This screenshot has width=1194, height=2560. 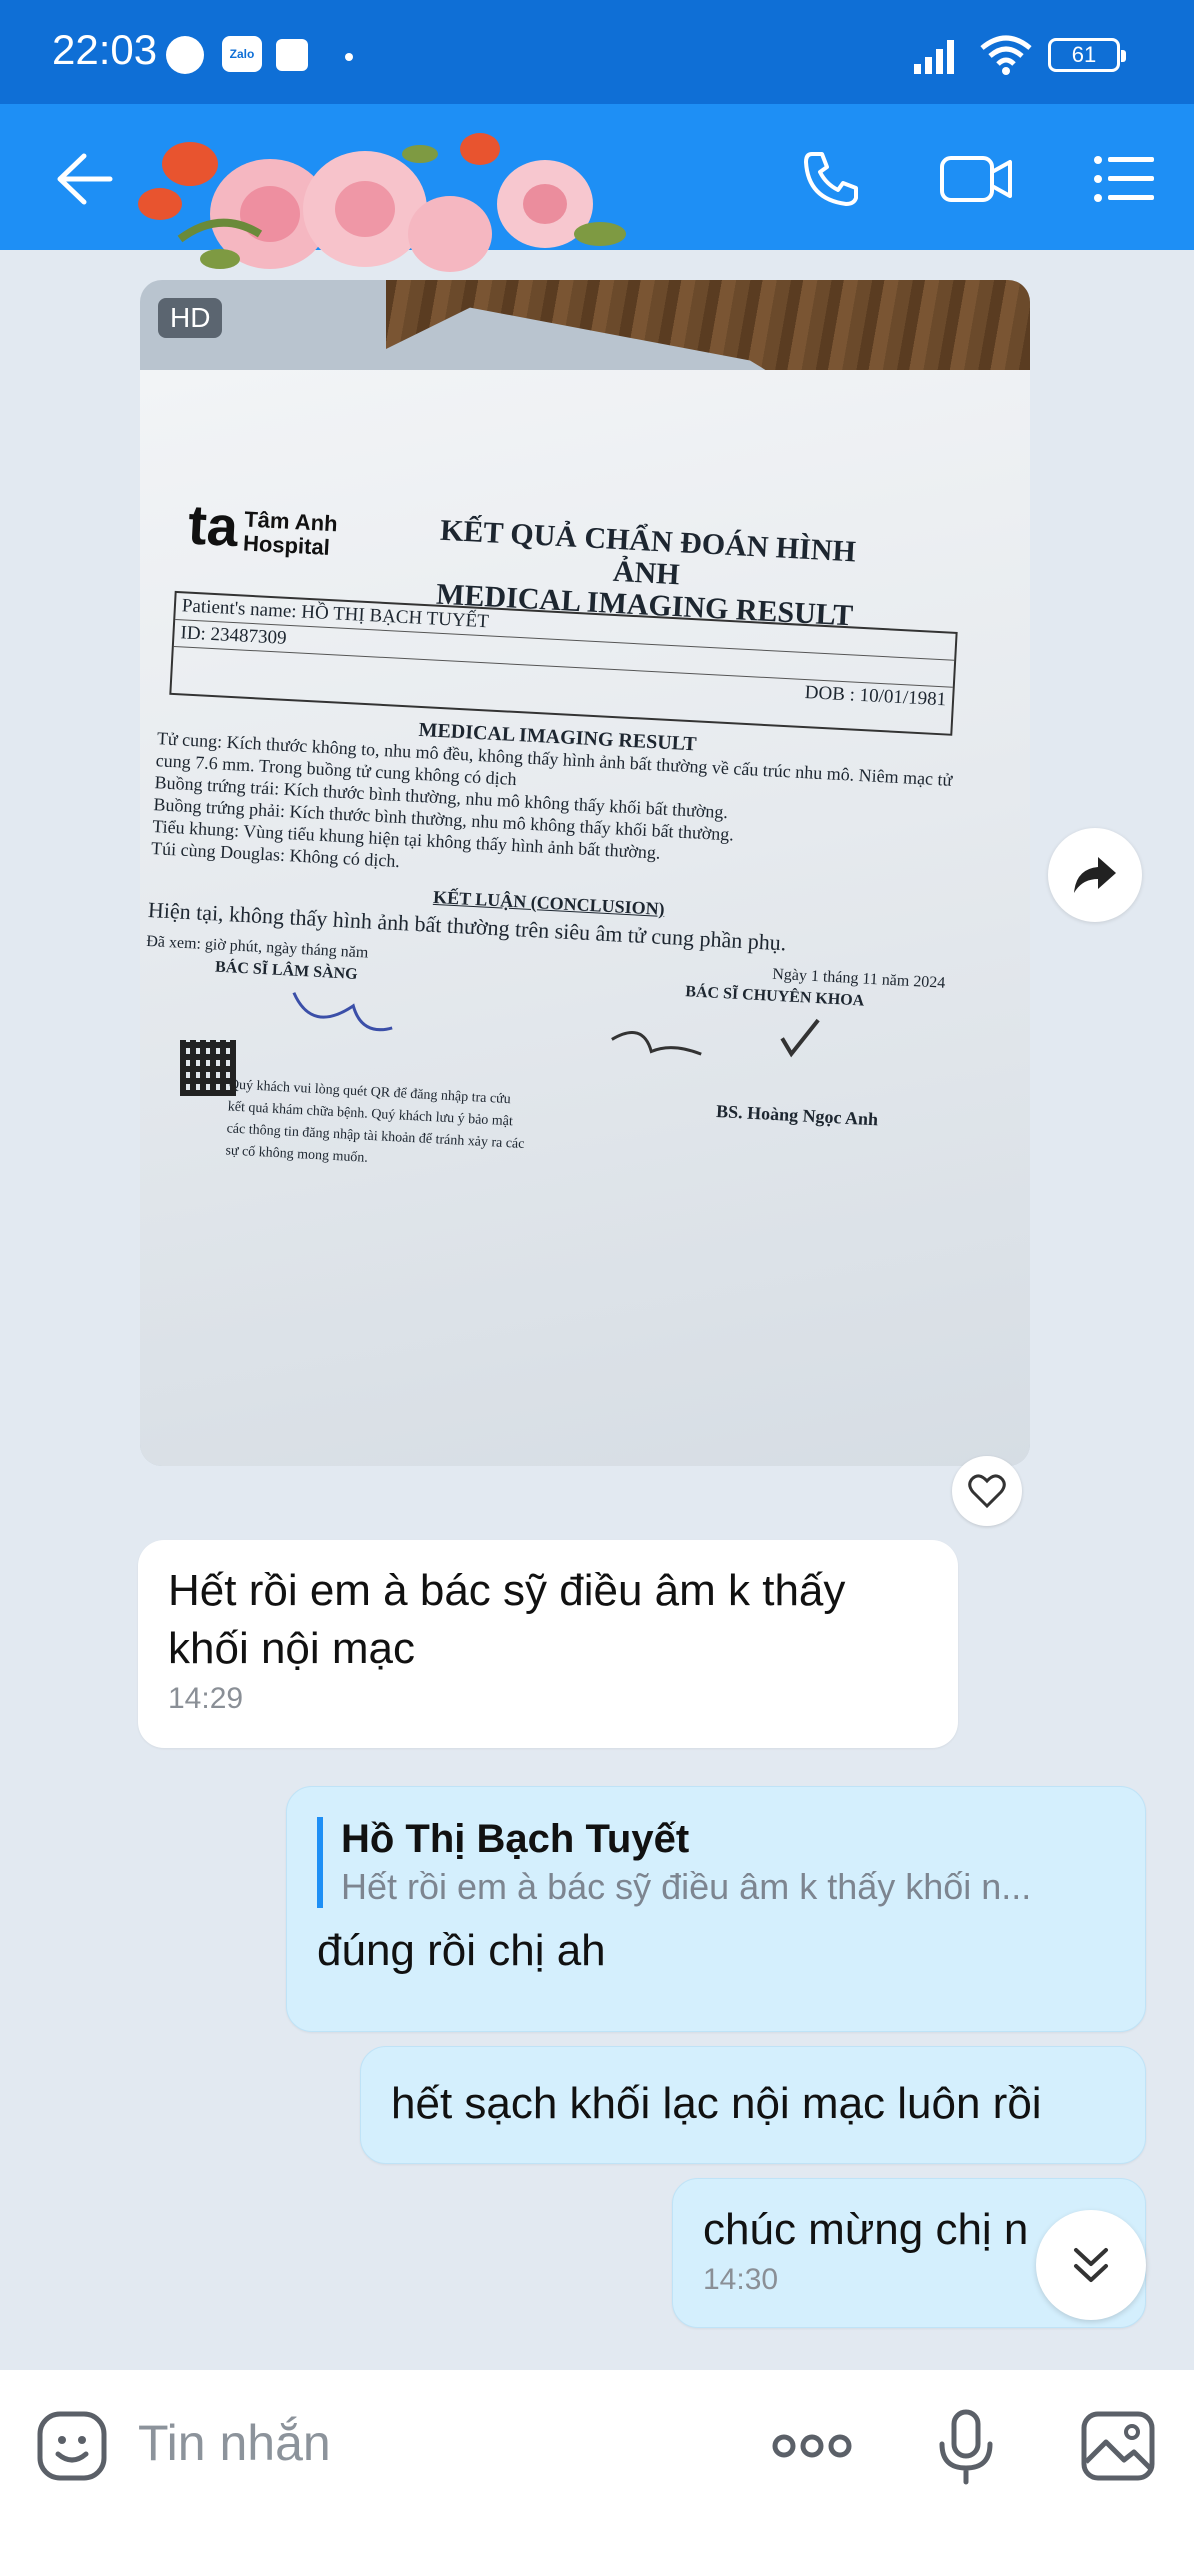 What do you see at coordinates (242, 54) in the screenshot?
I see `zalo-notification-icon: Zalo` at bounding box center [242, 54].